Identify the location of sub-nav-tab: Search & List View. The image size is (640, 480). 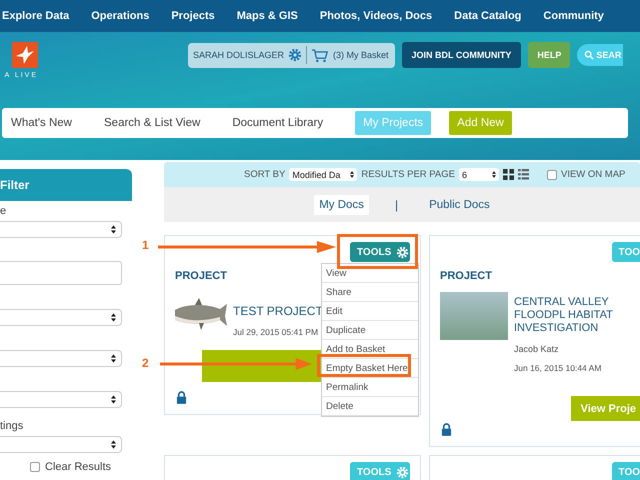
(152, 123).